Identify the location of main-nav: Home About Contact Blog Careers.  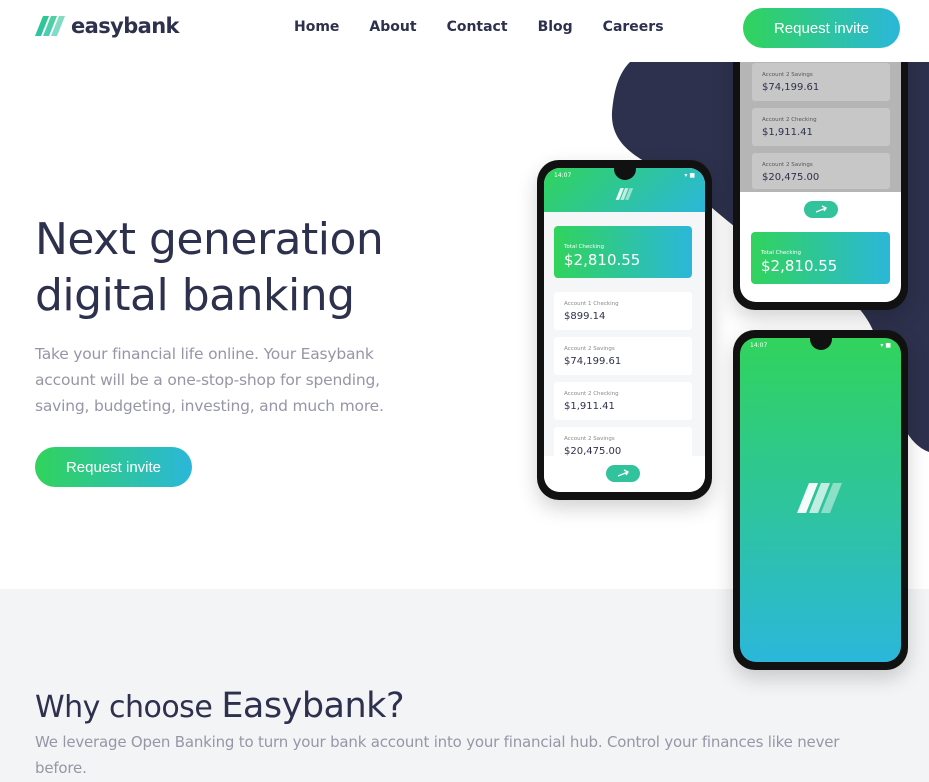
(494, 27).